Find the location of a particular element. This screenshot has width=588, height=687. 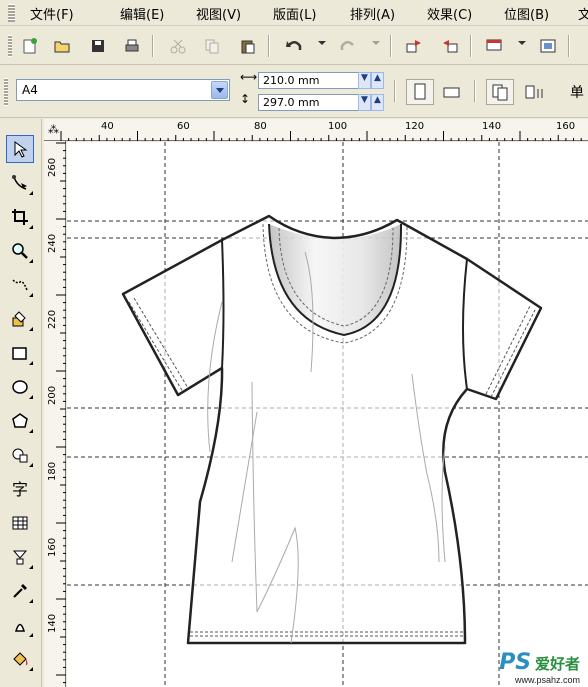

units-label: 单 is located at coordinates (577, 93).